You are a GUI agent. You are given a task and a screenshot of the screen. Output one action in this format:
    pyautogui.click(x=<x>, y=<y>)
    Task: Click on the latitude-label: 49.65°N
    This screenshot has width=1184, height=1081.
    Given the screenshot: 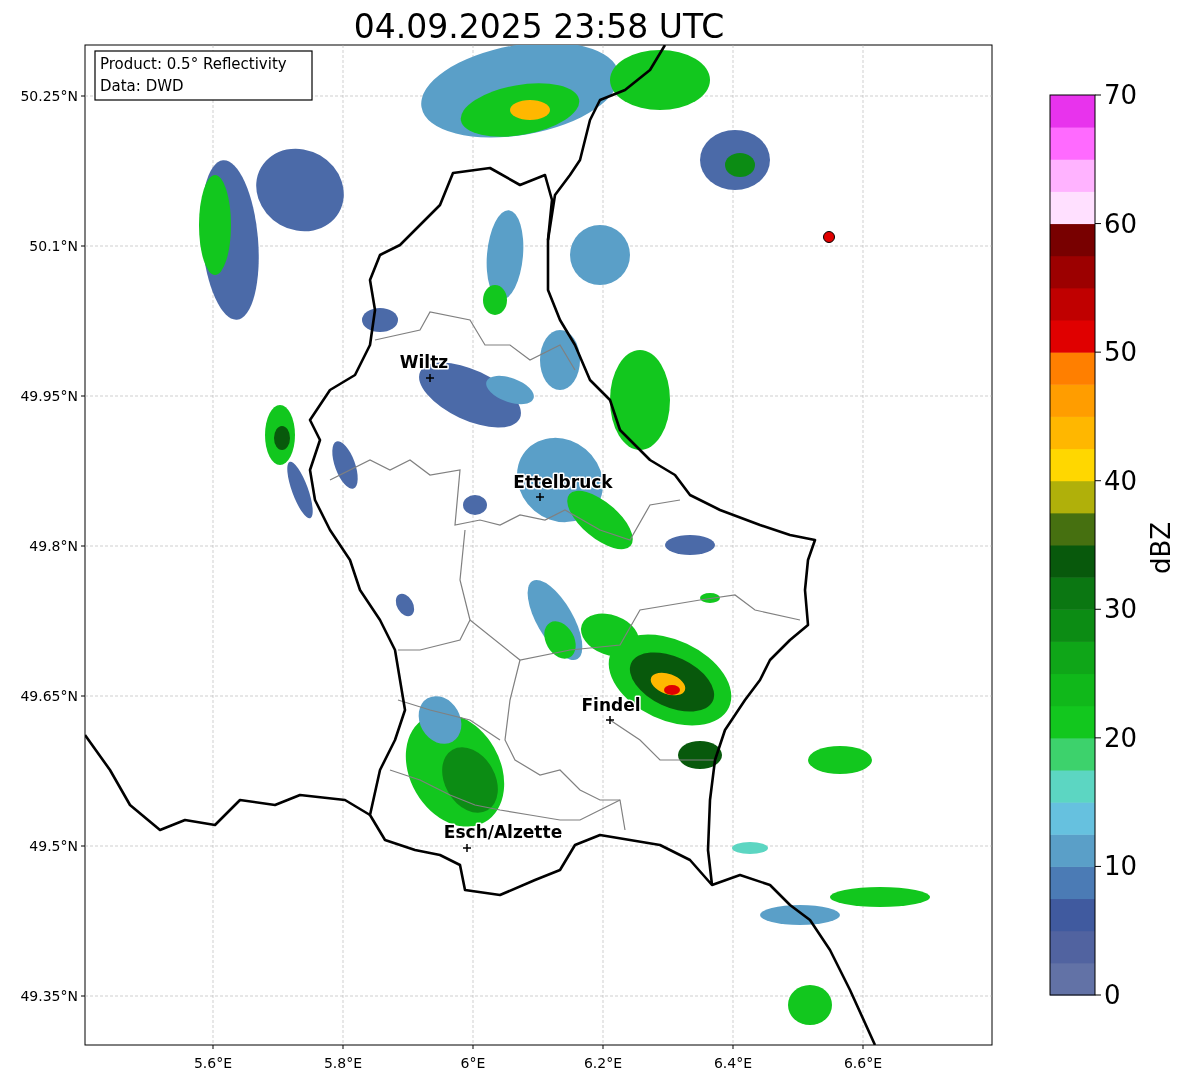 What is the action you would take?
    pyautogui.click(x=49, y=696)
    